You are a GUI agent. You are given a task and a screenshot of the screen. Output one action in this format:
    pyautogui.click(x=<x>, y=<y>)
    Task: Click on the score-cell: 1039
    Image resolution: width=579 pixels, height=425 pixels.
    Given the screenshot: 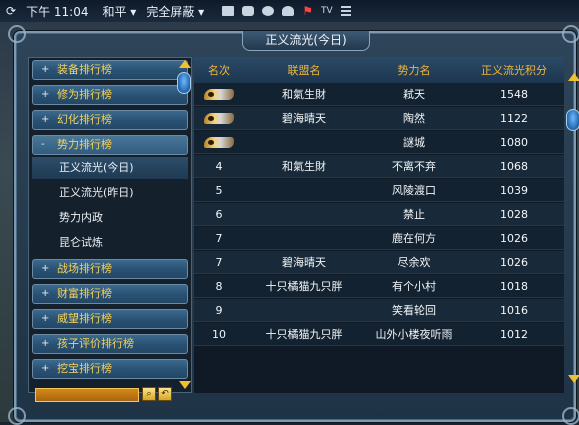 What is the action you would take?
    pyautogui.click(x=514, y=190)
    